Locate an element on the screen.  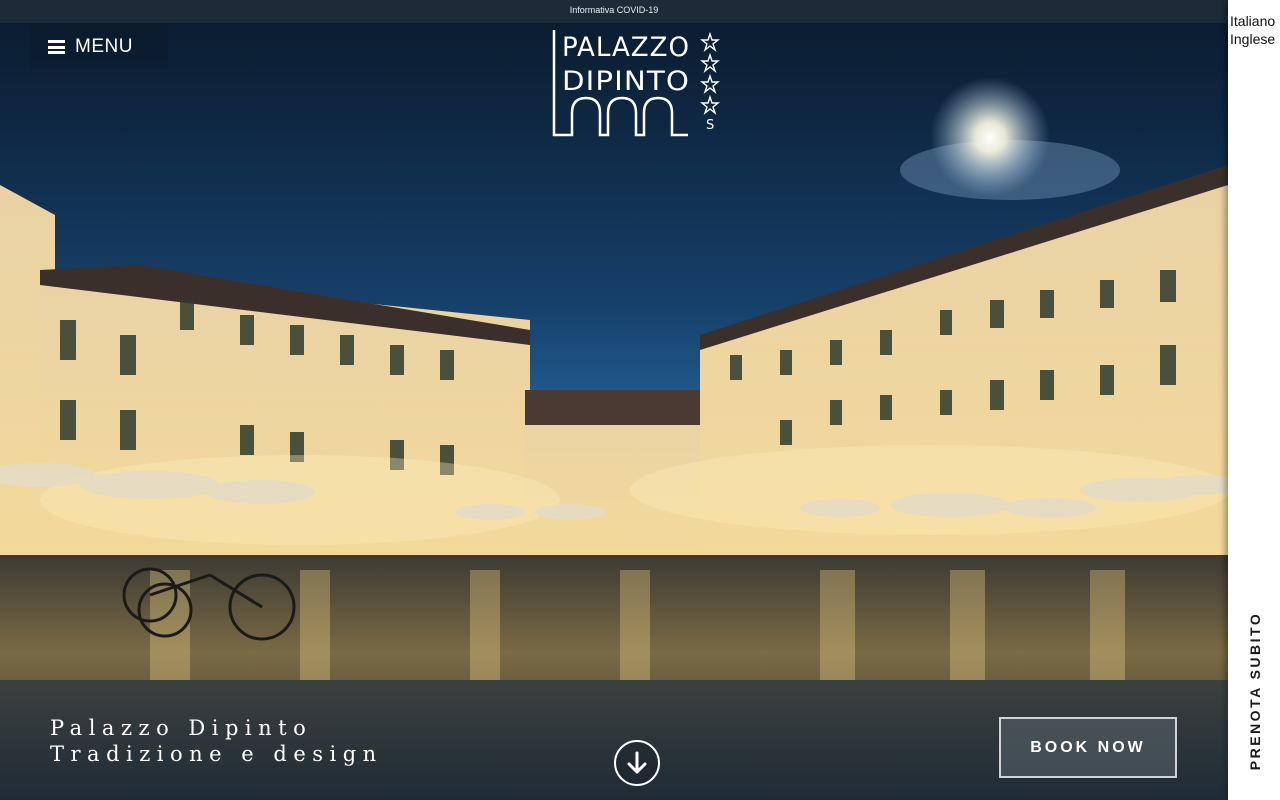
arrow-down-icon is located at coordinates (637, 762).